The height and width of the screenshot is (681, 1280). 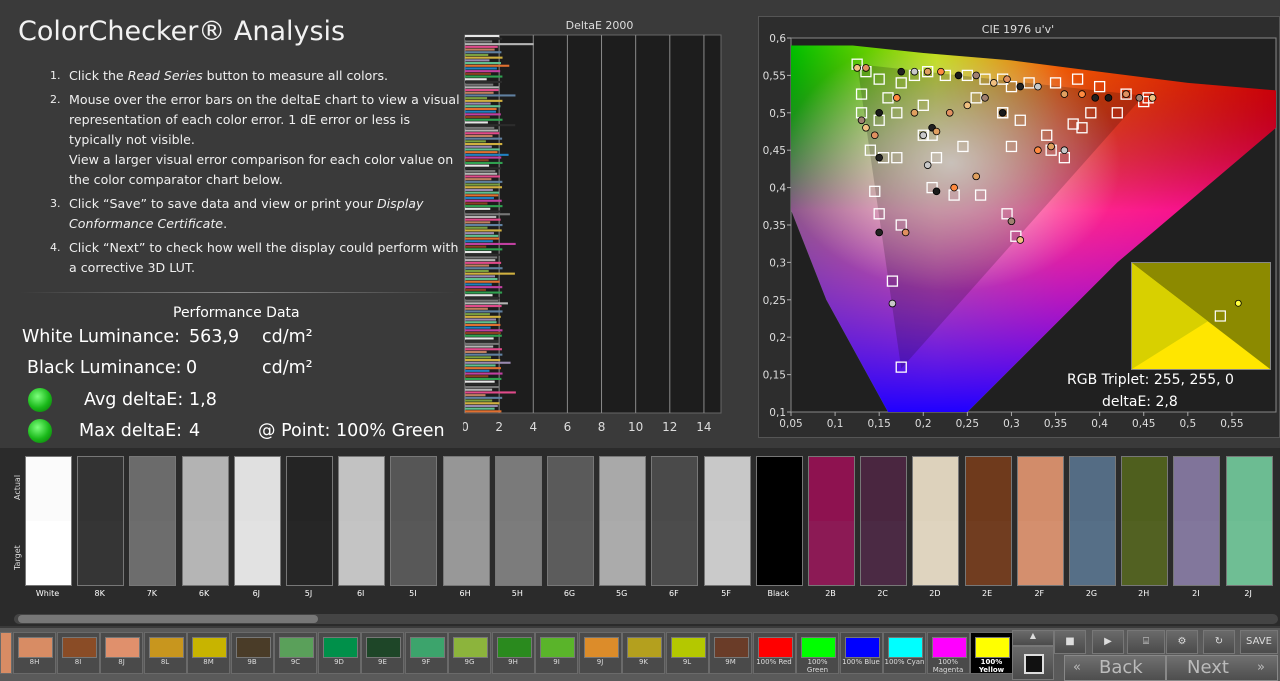 I want to click on stop-read-button: ■, so click(x=1070, y=642).